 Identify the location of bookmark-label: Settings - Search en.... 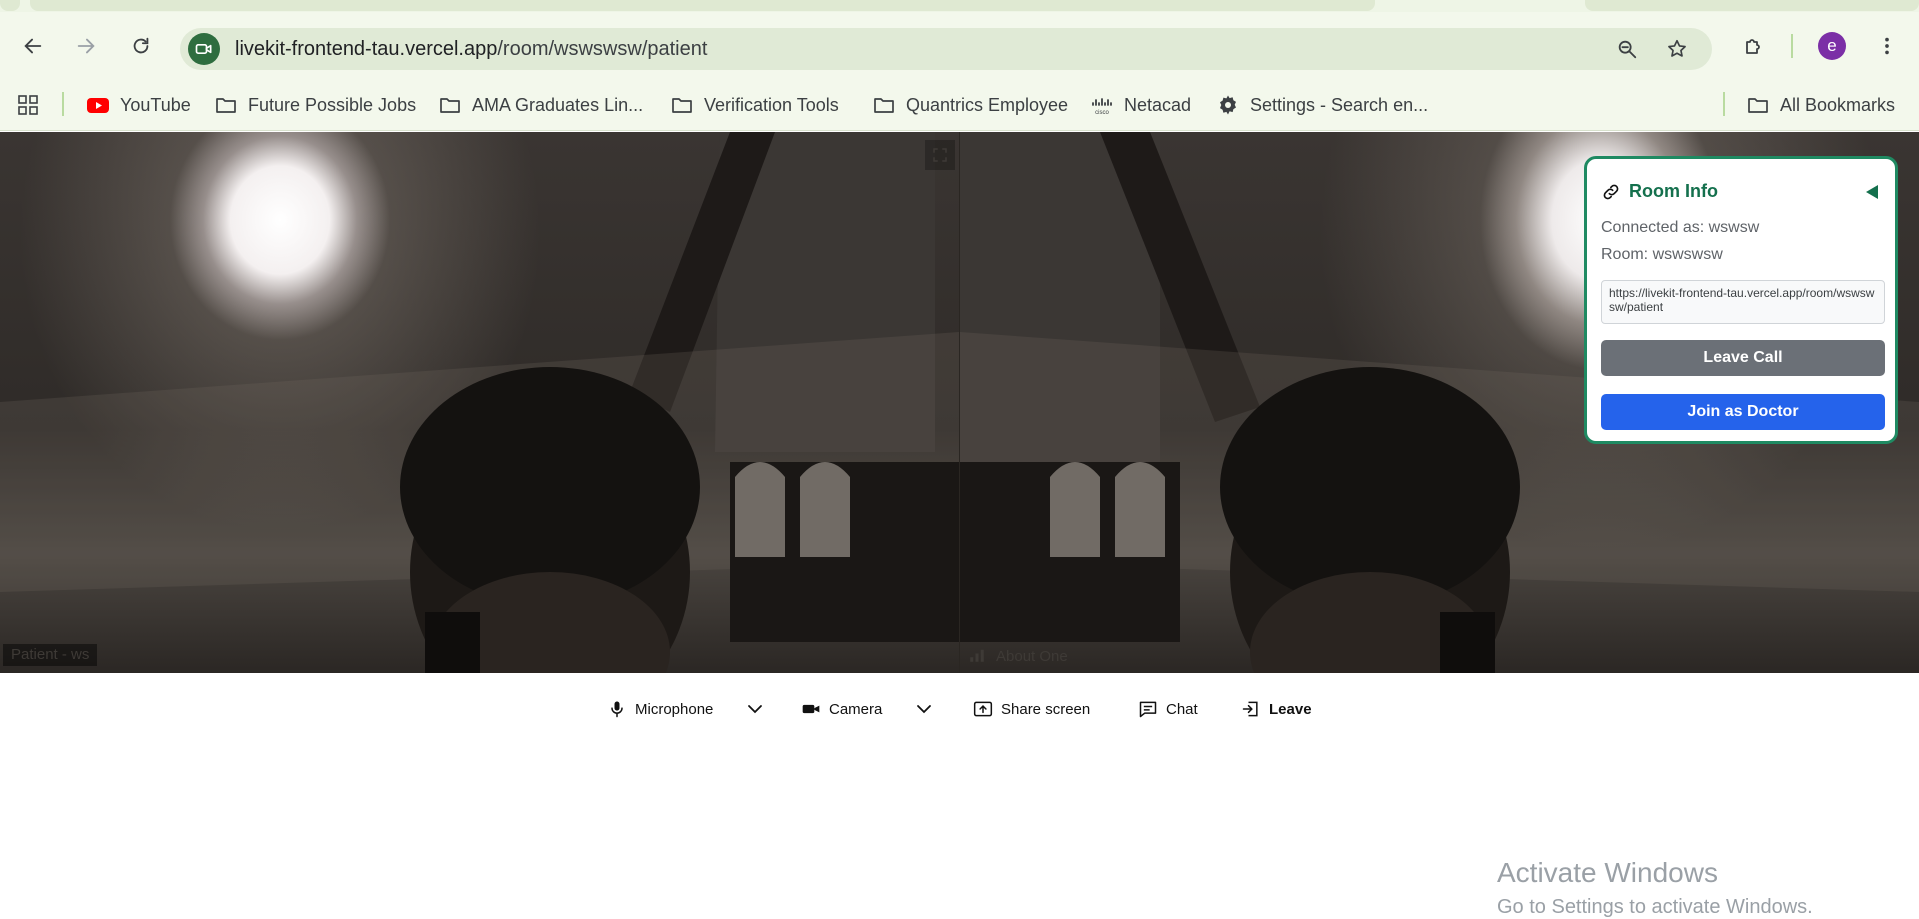
(1339, 104).